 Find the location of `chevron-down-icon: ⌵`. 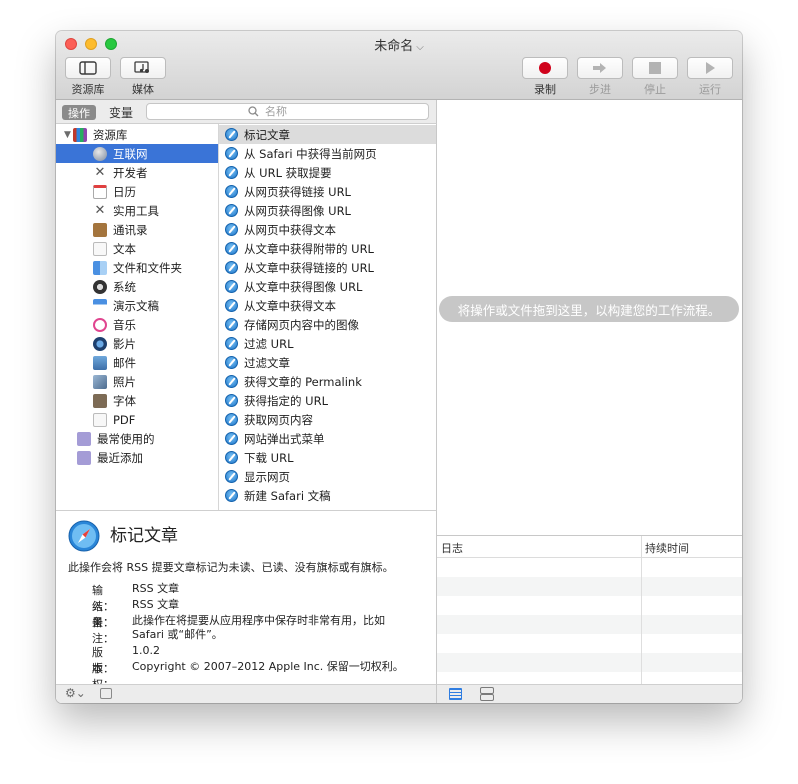

chevron-down-icon: ⌵ is located at coordinates (420, 47).